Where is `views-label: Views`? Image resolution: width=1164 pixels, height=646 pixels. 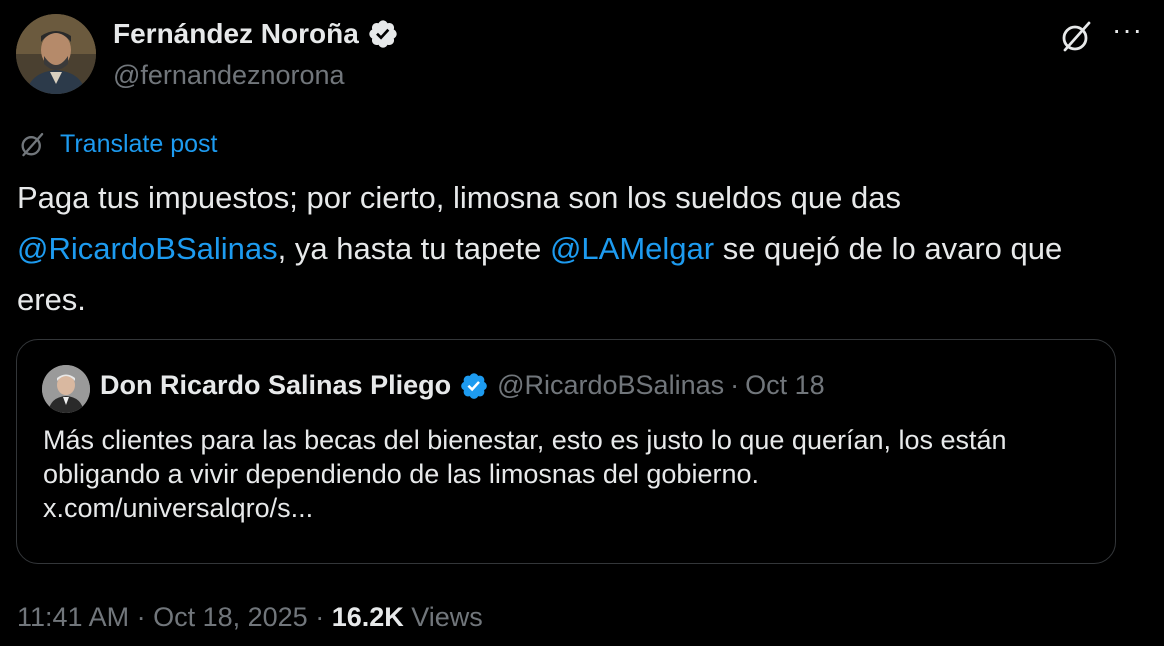 views-label: Views is located at coordinates (447, 617).